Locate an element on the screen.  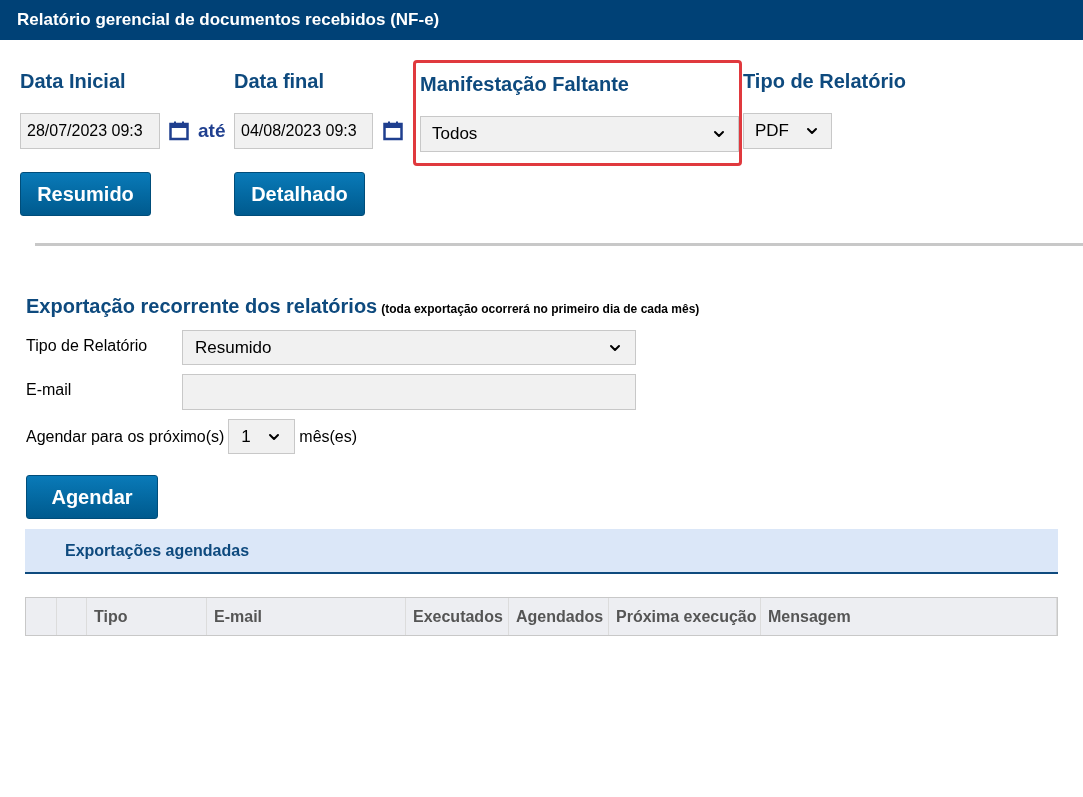
report-button: Detalhado is located at coordinates (299, 194).